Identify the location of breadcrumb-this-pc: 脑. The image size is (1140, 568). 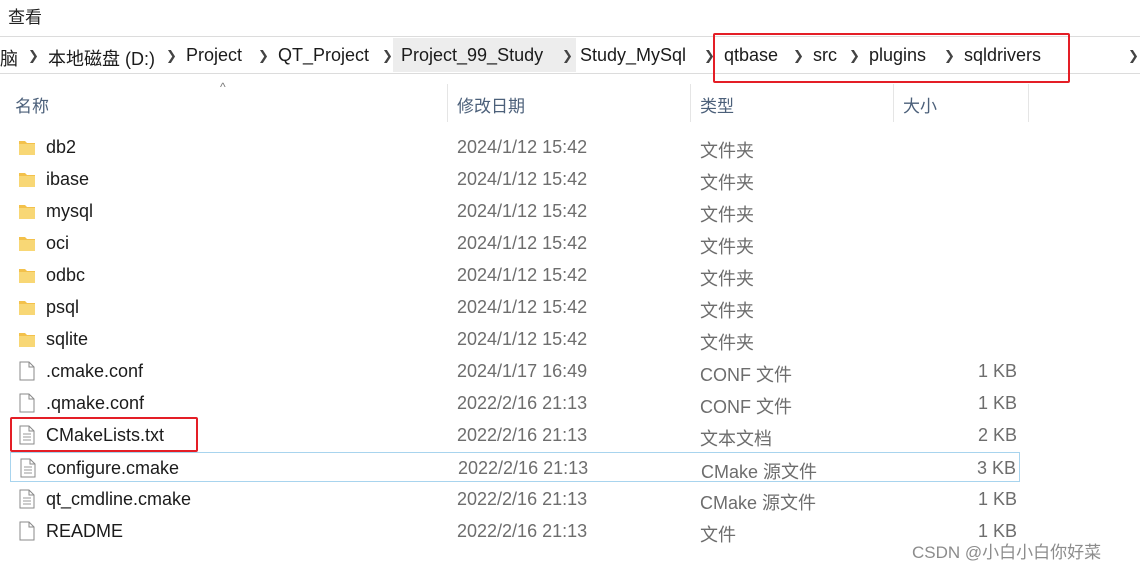
(9, 58).